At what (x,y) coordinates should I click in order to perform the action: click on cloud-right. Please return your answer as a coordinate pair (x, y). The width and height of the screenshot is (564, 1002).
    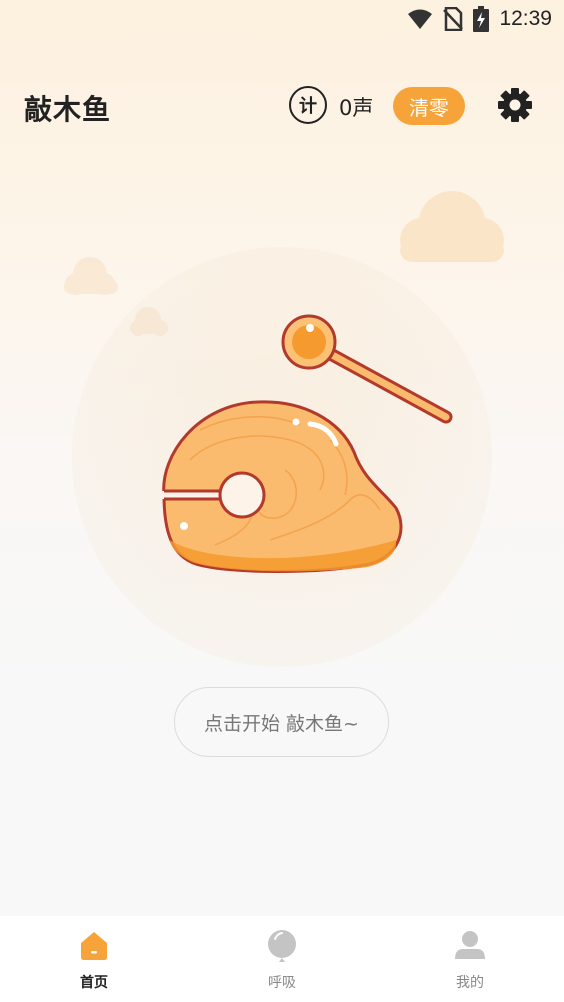
    Looking at the image, I should click on (452, 226).